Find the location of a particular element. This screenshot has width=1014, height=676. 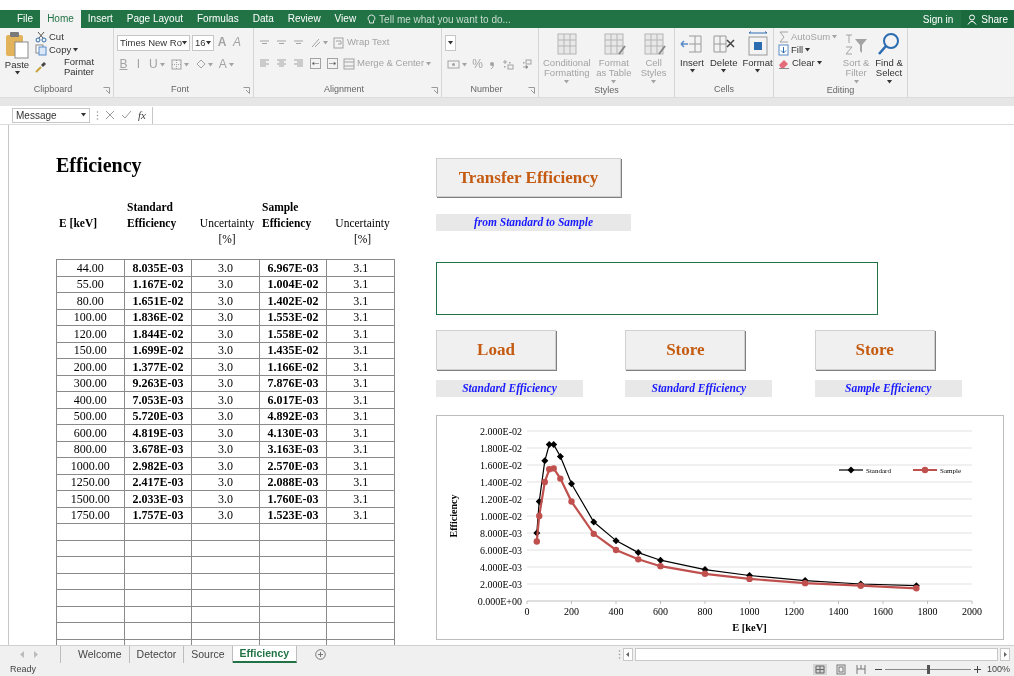

slider-thumb is located at coordinates (928, 669).